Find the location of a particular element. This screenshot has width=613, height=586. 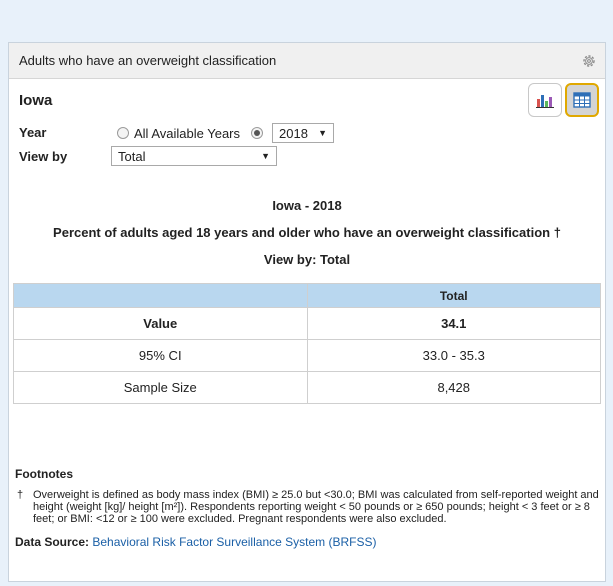

chart-view-button is located at coordinates (545, 100).